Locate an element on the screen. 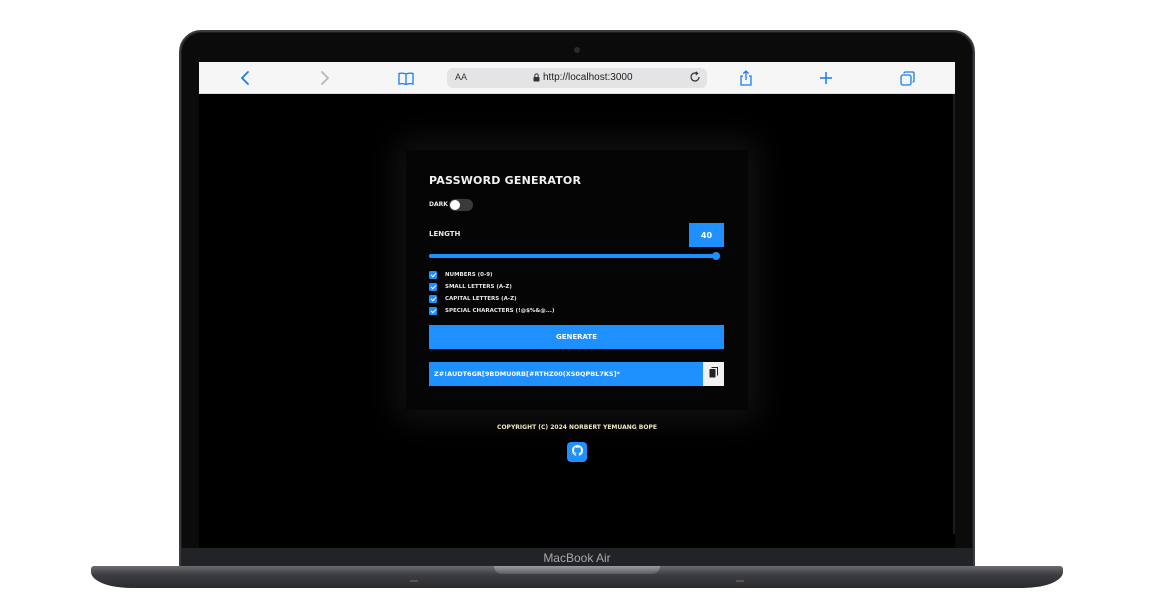 The width and height of the screenshot is (1166, 613). screen-edge is located at coordinates (954, 314).